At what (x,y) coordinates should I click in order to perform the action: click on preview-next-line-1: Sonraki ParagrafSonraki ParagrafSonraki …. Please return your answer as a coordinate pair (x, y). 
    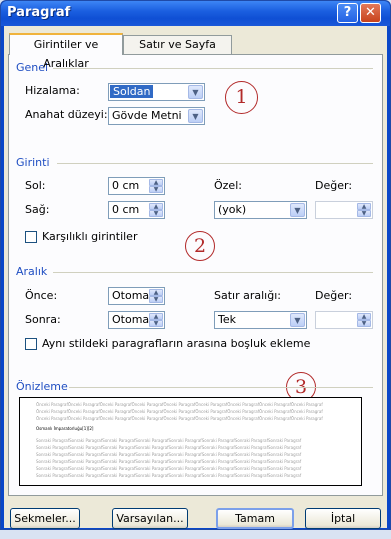
    Looking at the image, I should click on (169, 440).